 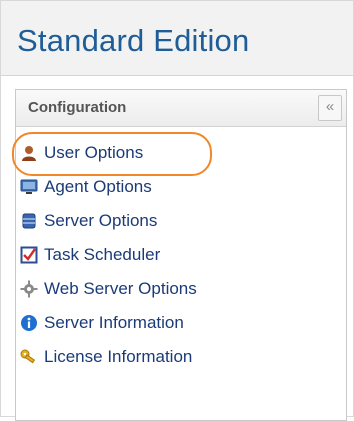 What do you see at coordinates (29, 289) in the screenshot?
I see `gear-icon` at bounding box center [29, 289].